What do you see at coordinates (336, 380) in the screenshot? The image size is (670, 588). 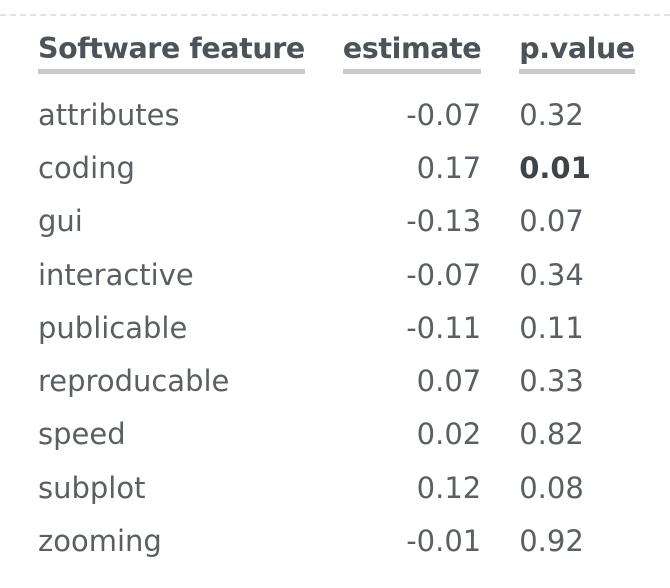 I see `table-row: reproducable 0.07 0.33` at bounding box center [336, 380].